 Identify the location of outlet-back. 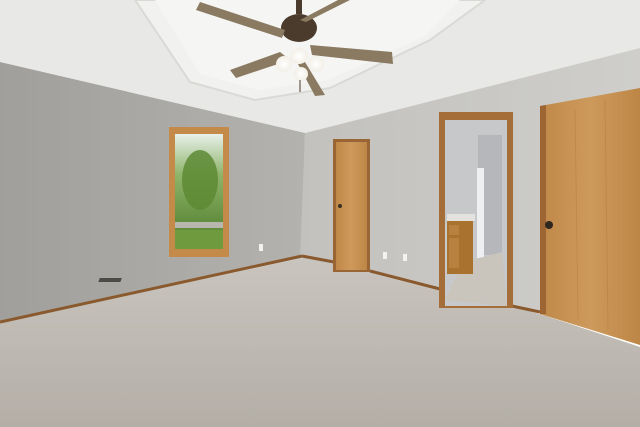
(385, 255).